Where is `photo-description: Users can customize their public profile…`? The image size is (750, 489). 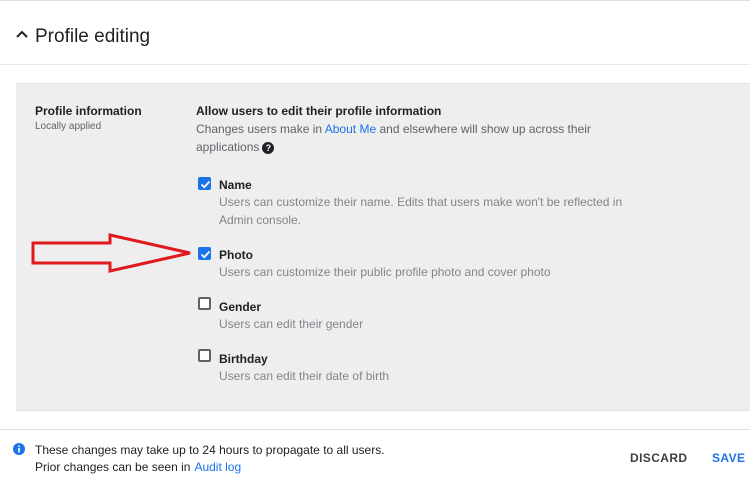
photo-description: Users can customize their public profile… is located at coordinates (385, 272).